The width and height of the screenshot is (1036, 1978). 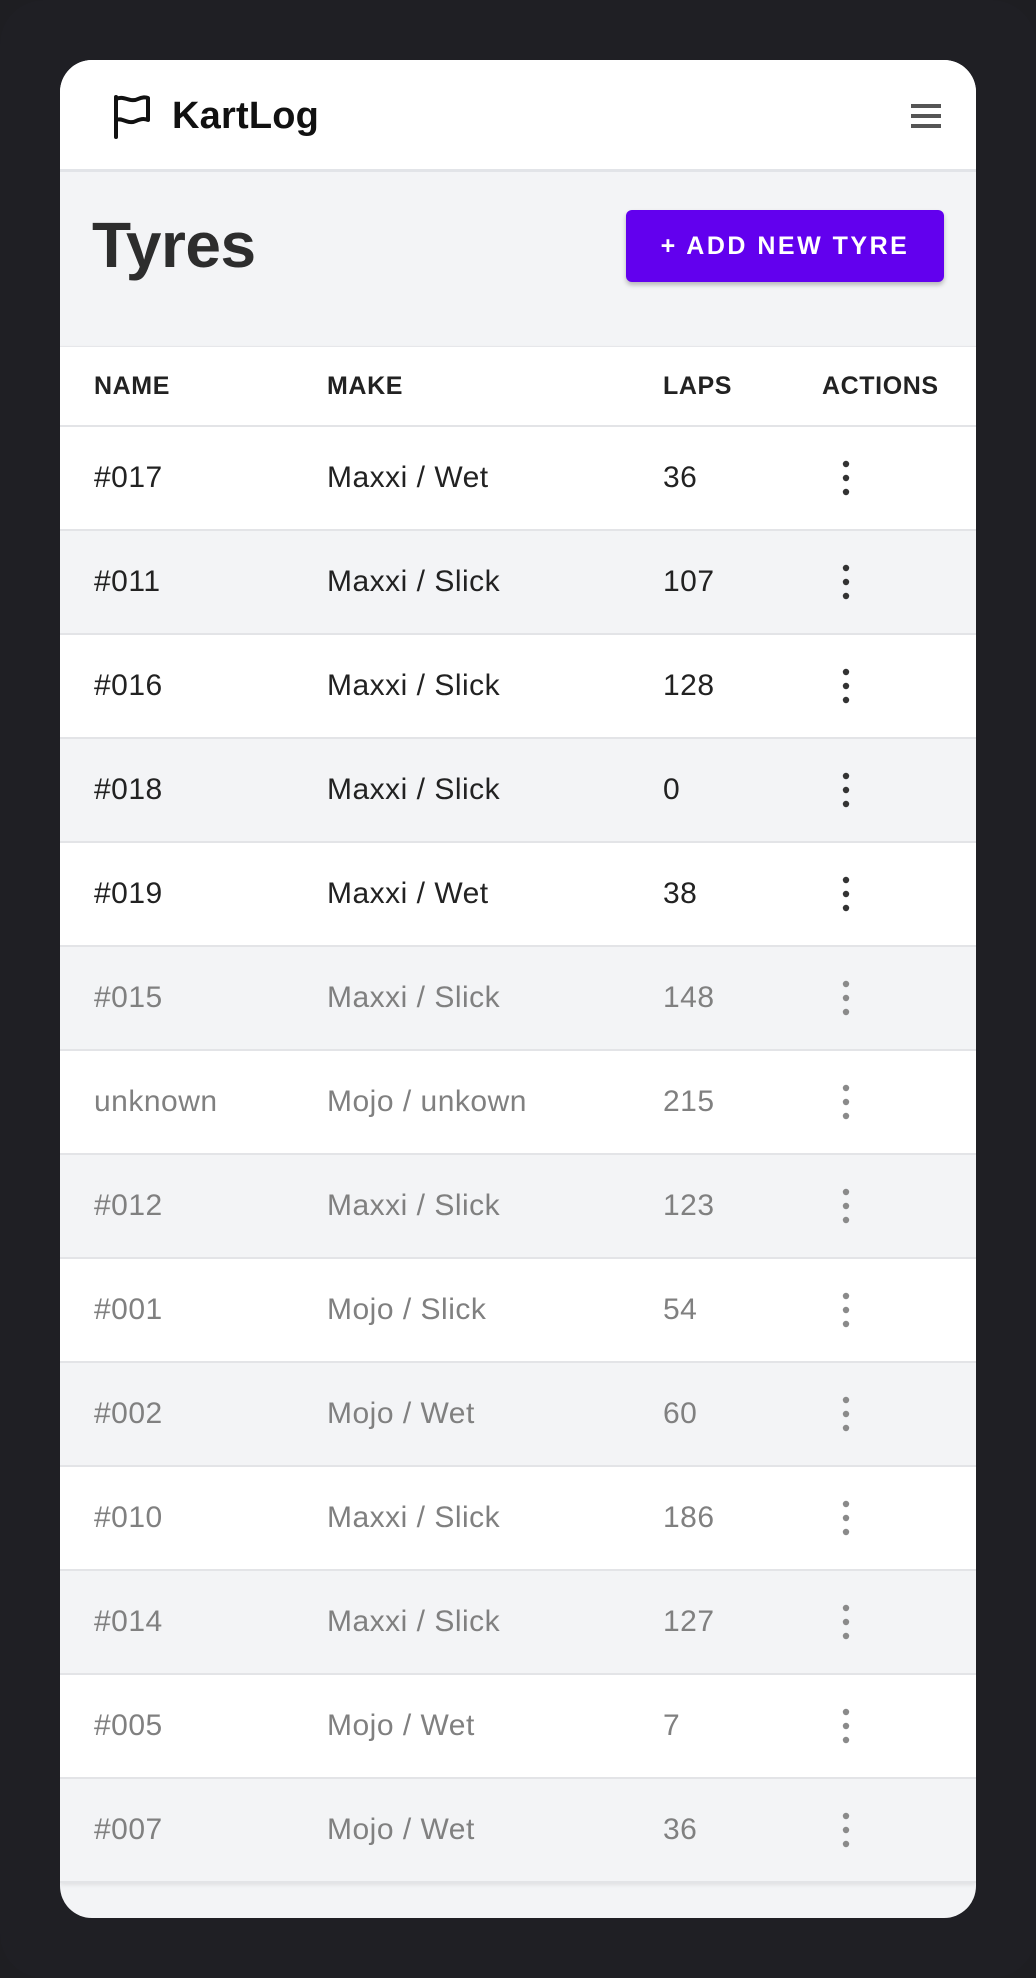 What do you see at coordinates (689, 1517) in the screenshot?
I see `tyre-laps-cell: 186` at bounding box center [689, 1517].